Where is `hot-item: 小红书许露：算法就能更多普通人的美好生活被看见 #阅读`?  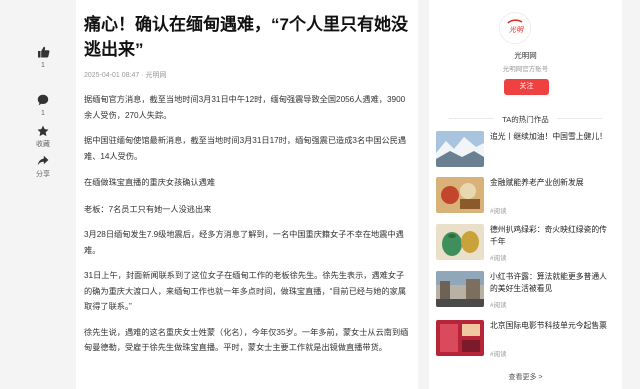
hot-item: 小红书许露：算法就能更多普通人的美好生活被看见 #阅读 is located at coordinates (526, 291).